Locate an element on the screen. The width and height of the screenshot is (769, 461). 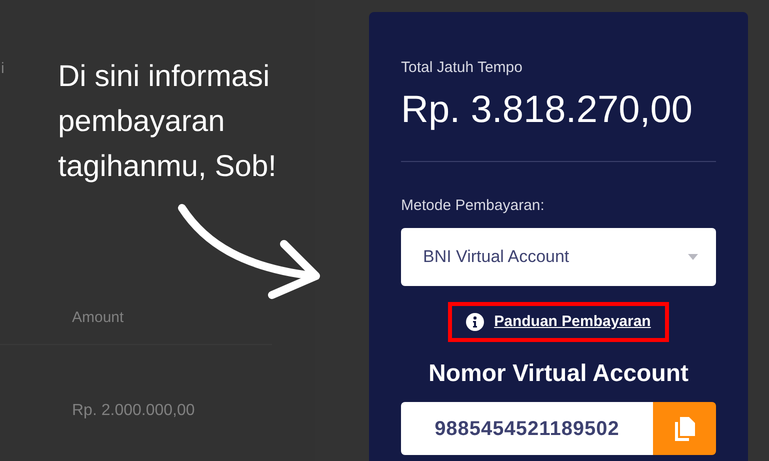
info-icon is located at coordinates (475, 322).